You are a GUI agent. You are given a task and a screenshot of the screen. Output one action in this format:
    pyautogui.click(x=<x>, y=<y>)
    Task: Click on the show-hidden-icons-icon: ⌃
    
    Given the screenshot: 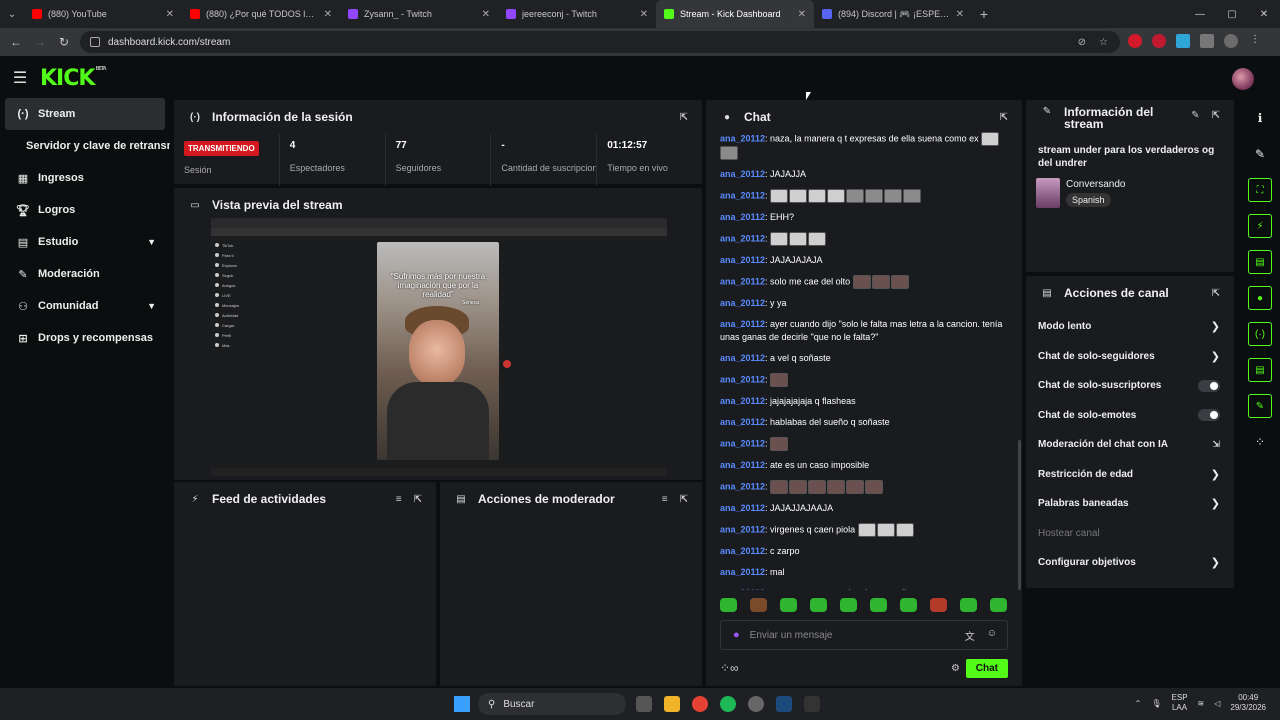 What is the action you would take?
    pyautogui.click(x=1138, y=703)
    